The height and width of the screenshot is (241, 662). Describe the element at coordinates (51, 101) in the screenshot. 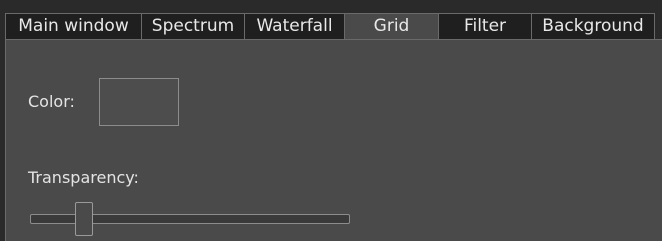

I see `color-label: Color:` at that location.